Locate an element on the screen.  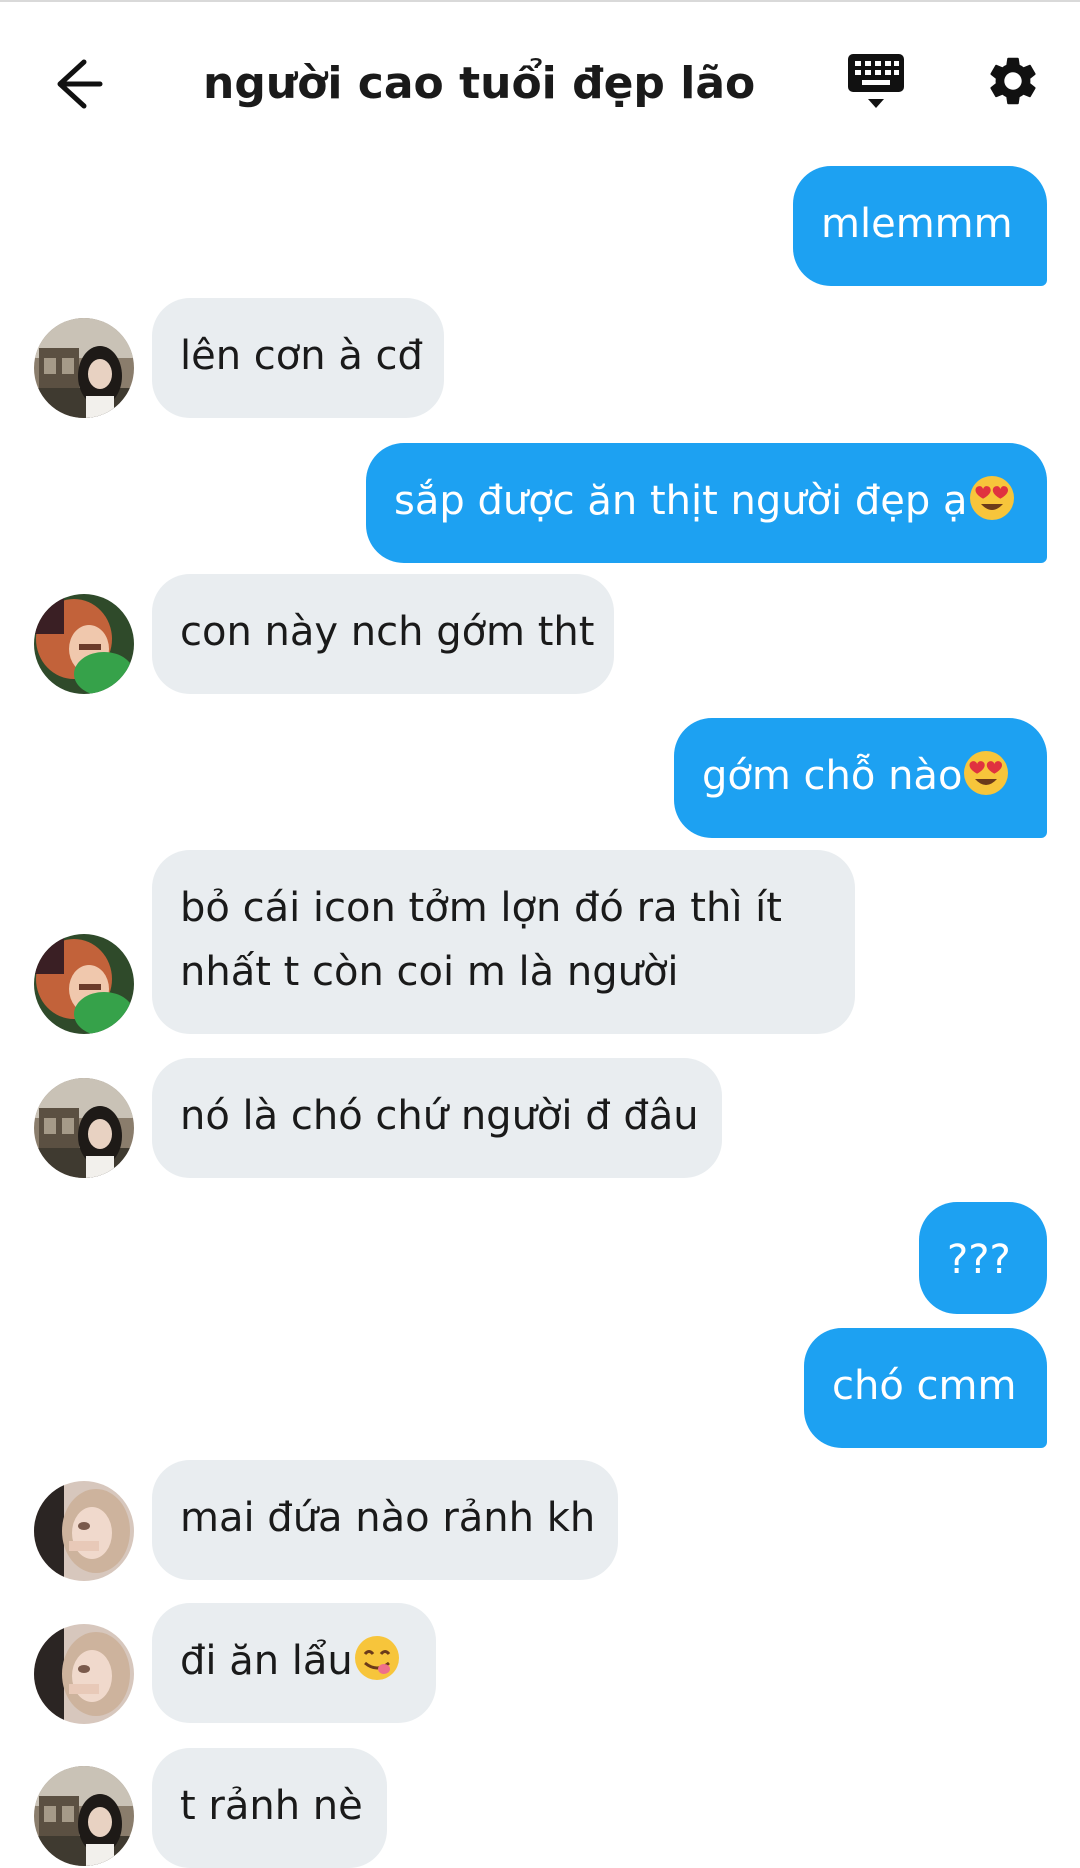
keyboard-button is located at coordinates (876, 83).